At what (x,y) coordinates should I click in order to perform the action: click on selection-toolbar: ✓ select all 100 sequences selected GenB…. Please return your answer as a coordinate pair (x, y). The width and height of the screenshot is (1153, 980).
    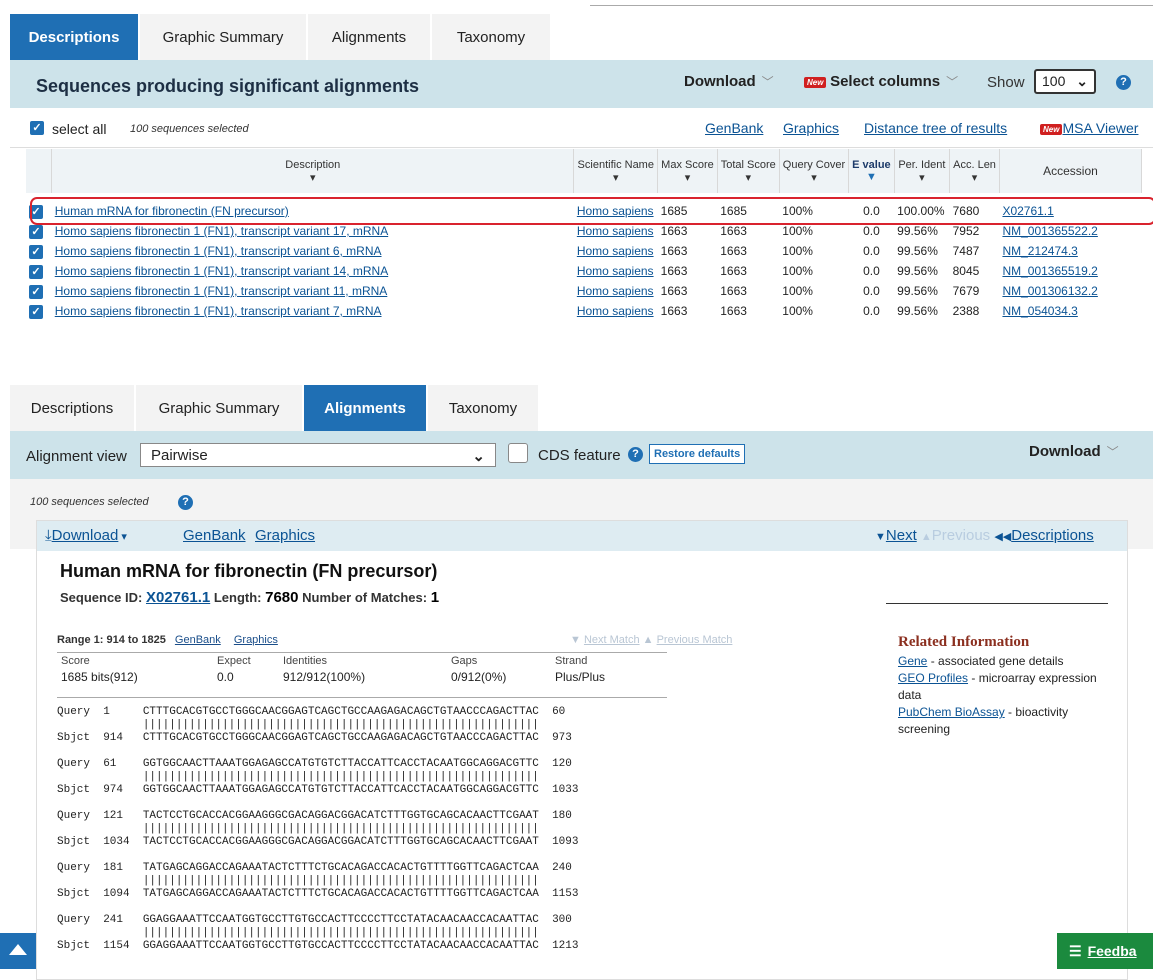
    Looking at the image, I should click on (581, 128).